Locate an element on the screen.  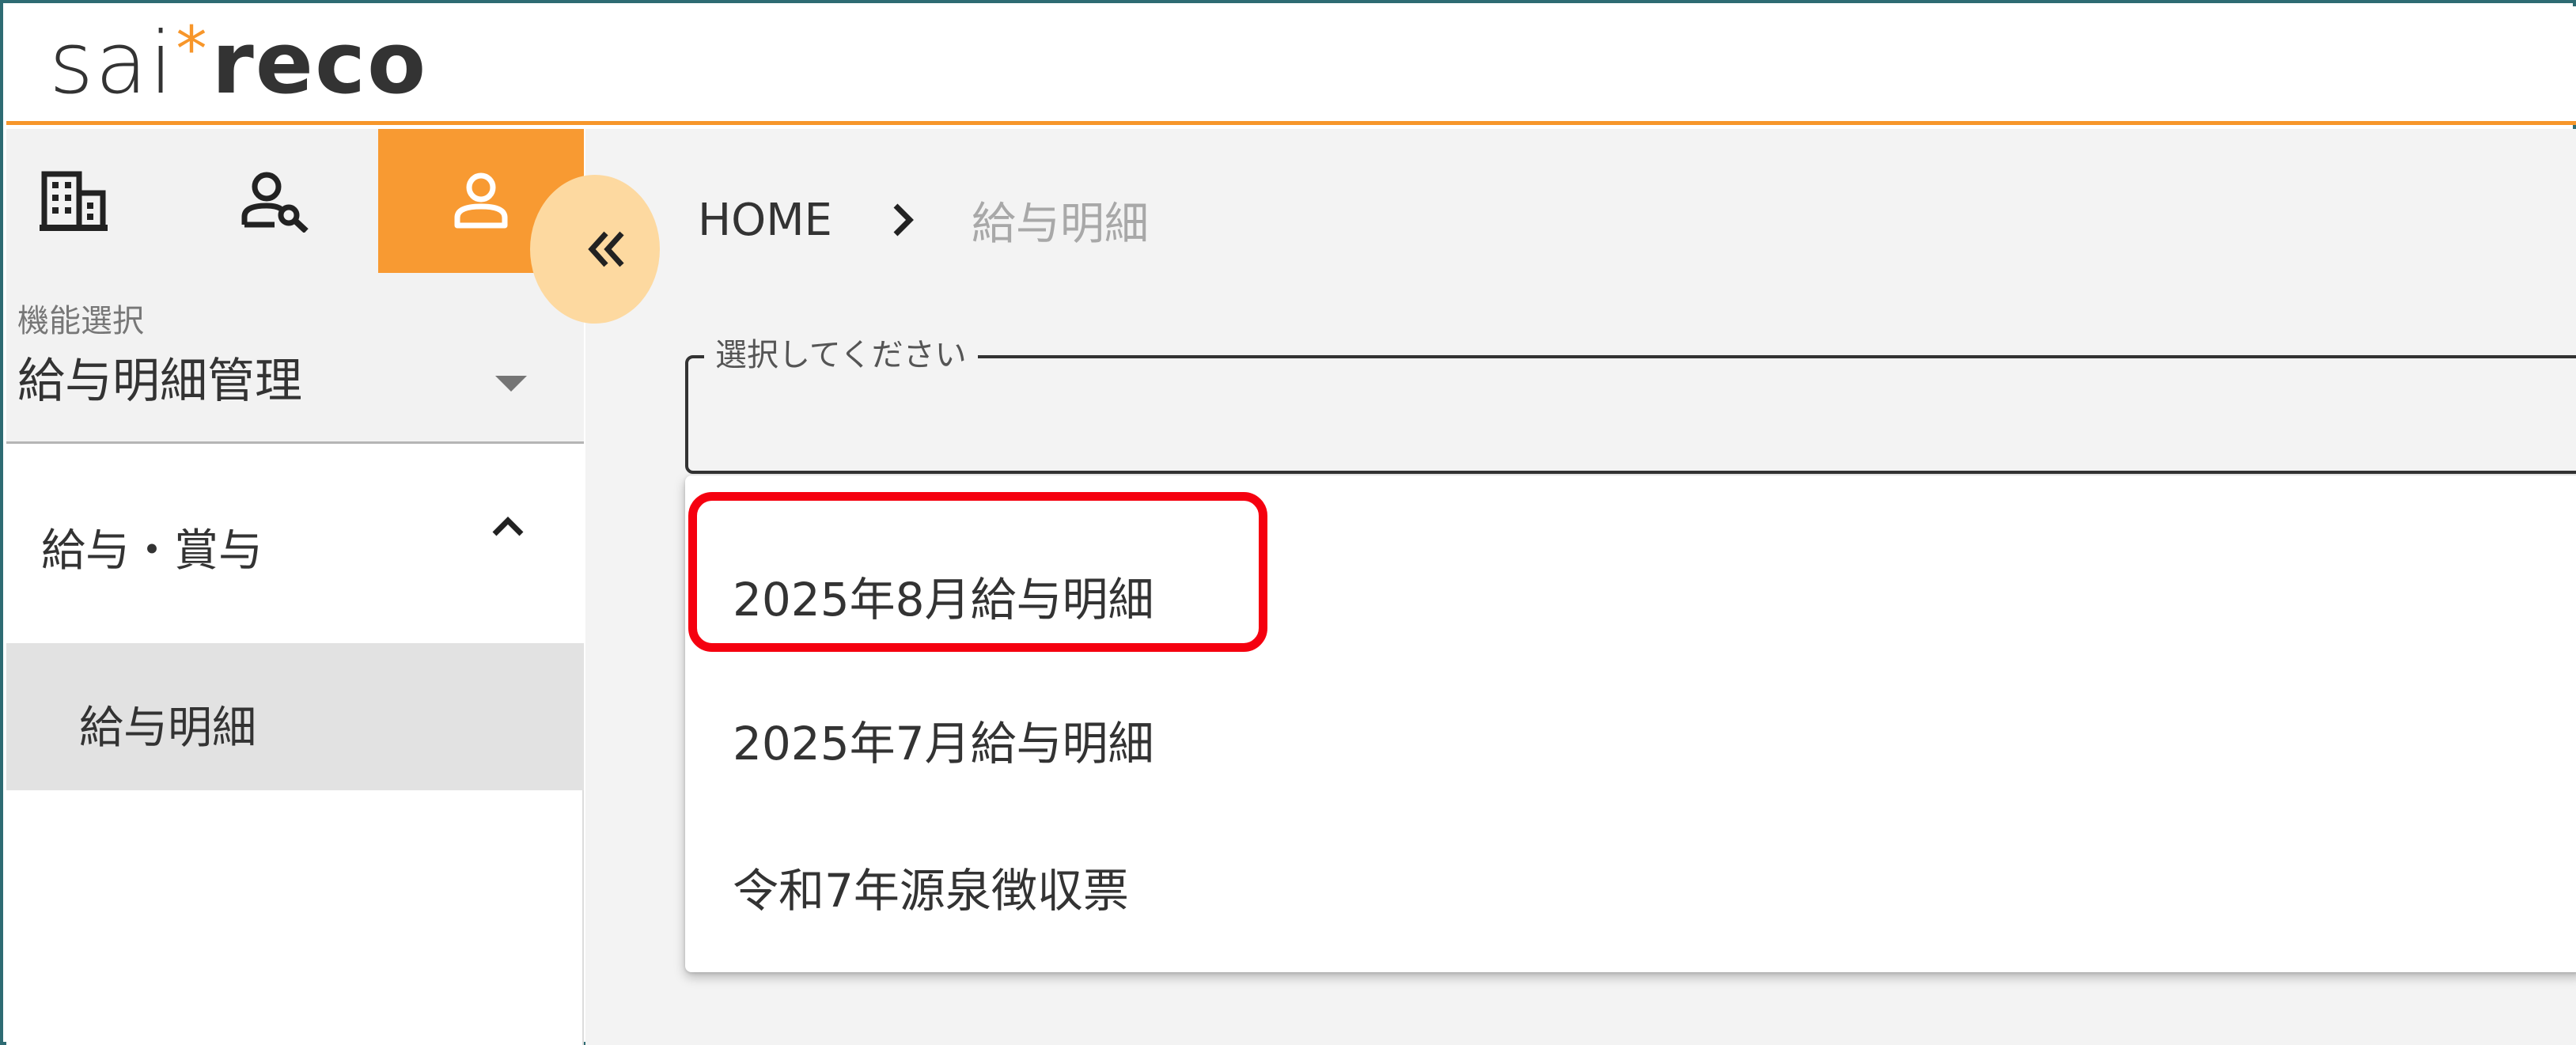
dropdown-option: 令和7年源泉徴収票 is located at coordinates (1630, 887).